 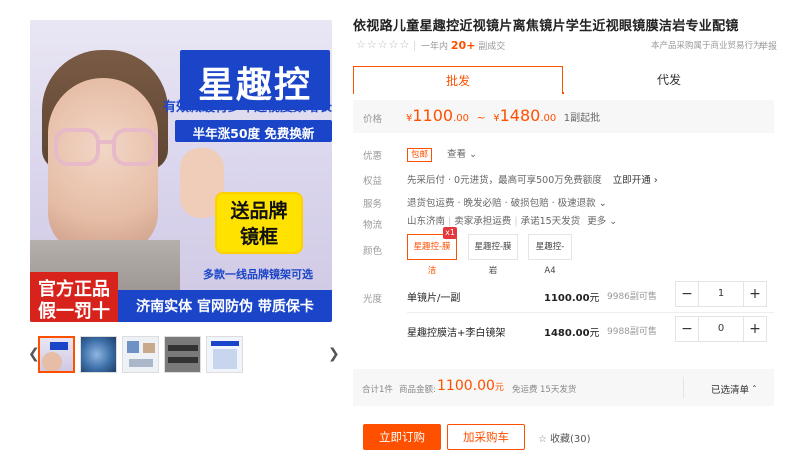 I want to click on quantity-stepper: − 0 +, so click(x=721, y=329).